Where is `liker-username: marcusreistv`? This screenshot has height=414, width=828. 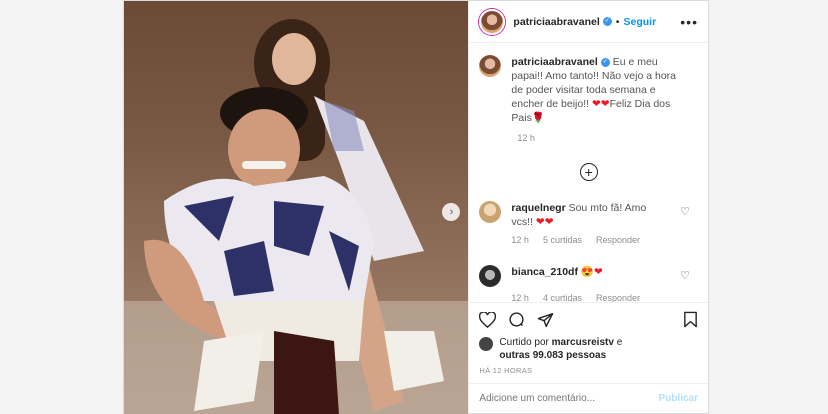
liker-username: marcusreistv is located at coordinates (583, 342).